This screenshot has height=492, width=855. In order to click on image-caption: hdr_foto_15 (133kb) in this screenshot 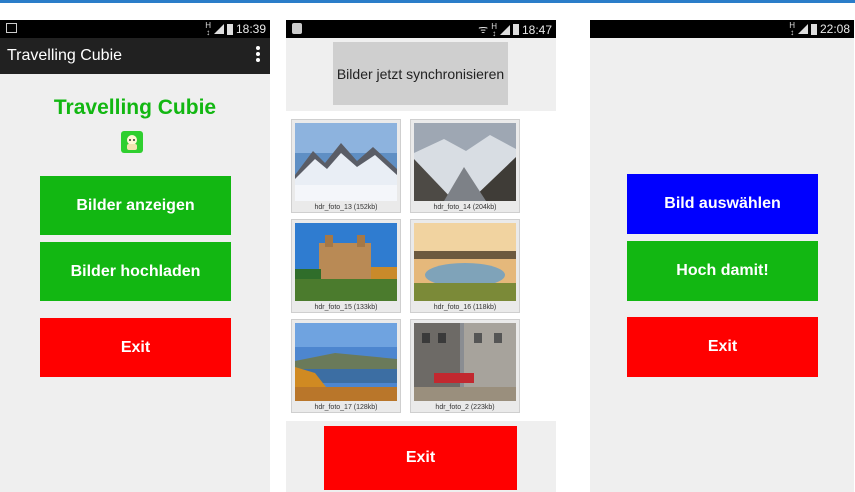, I will do `click(346, 307)`.